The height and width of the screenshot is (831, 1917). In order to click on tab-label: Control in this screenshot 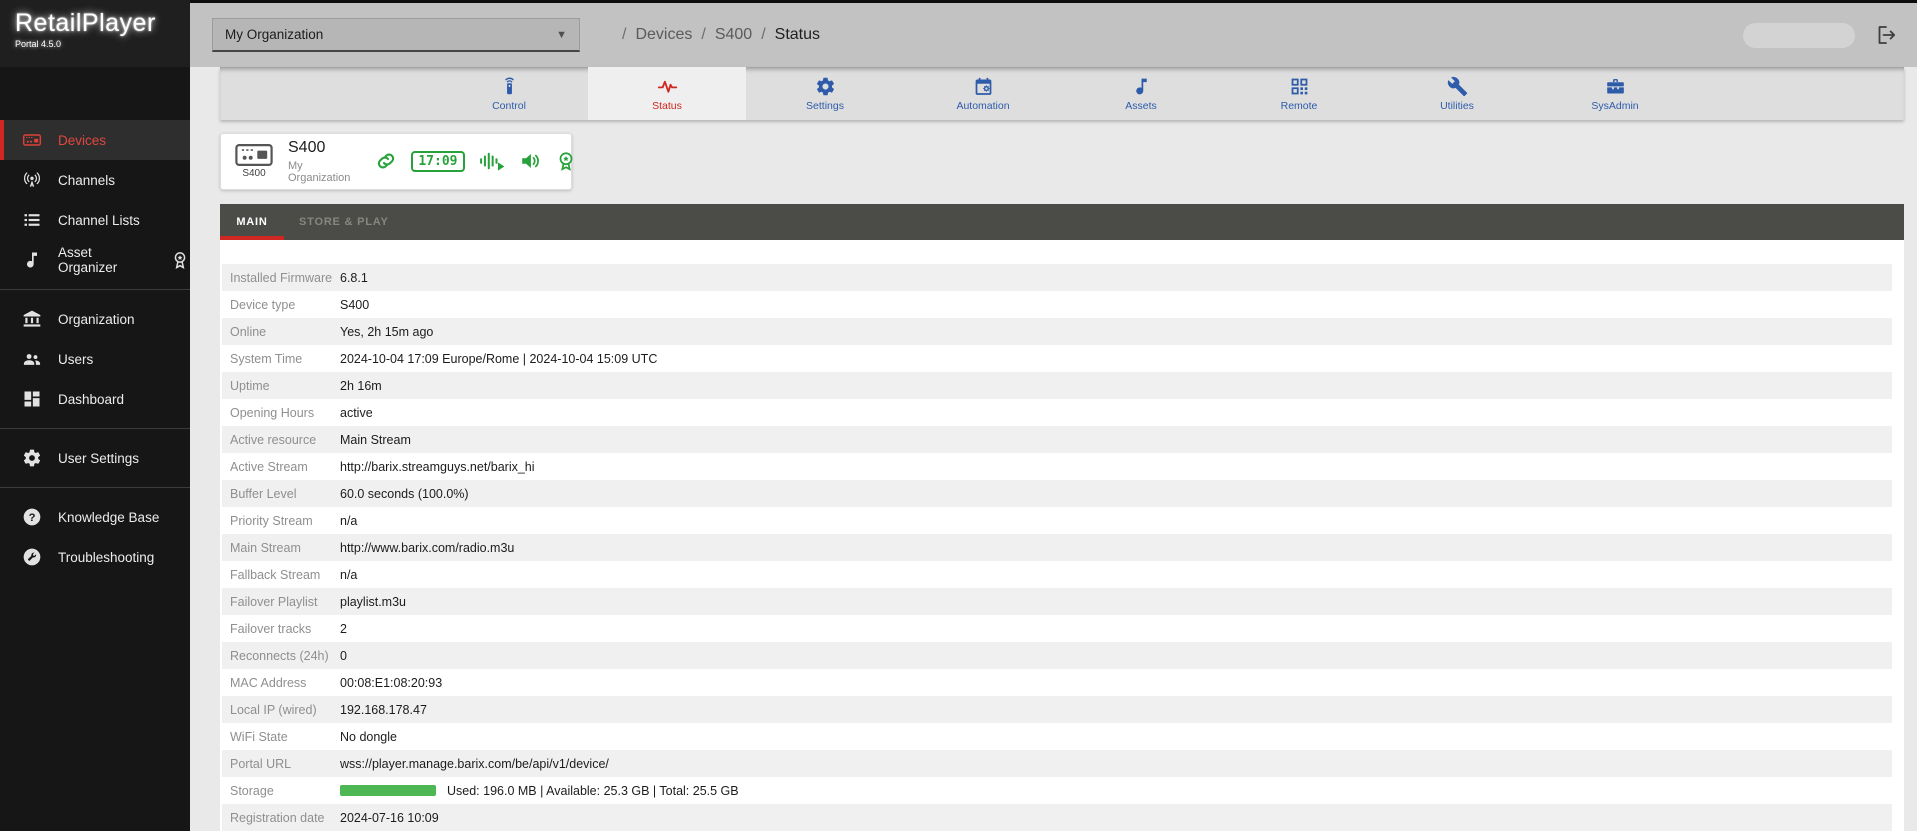, I will do `click(509, 106)`.